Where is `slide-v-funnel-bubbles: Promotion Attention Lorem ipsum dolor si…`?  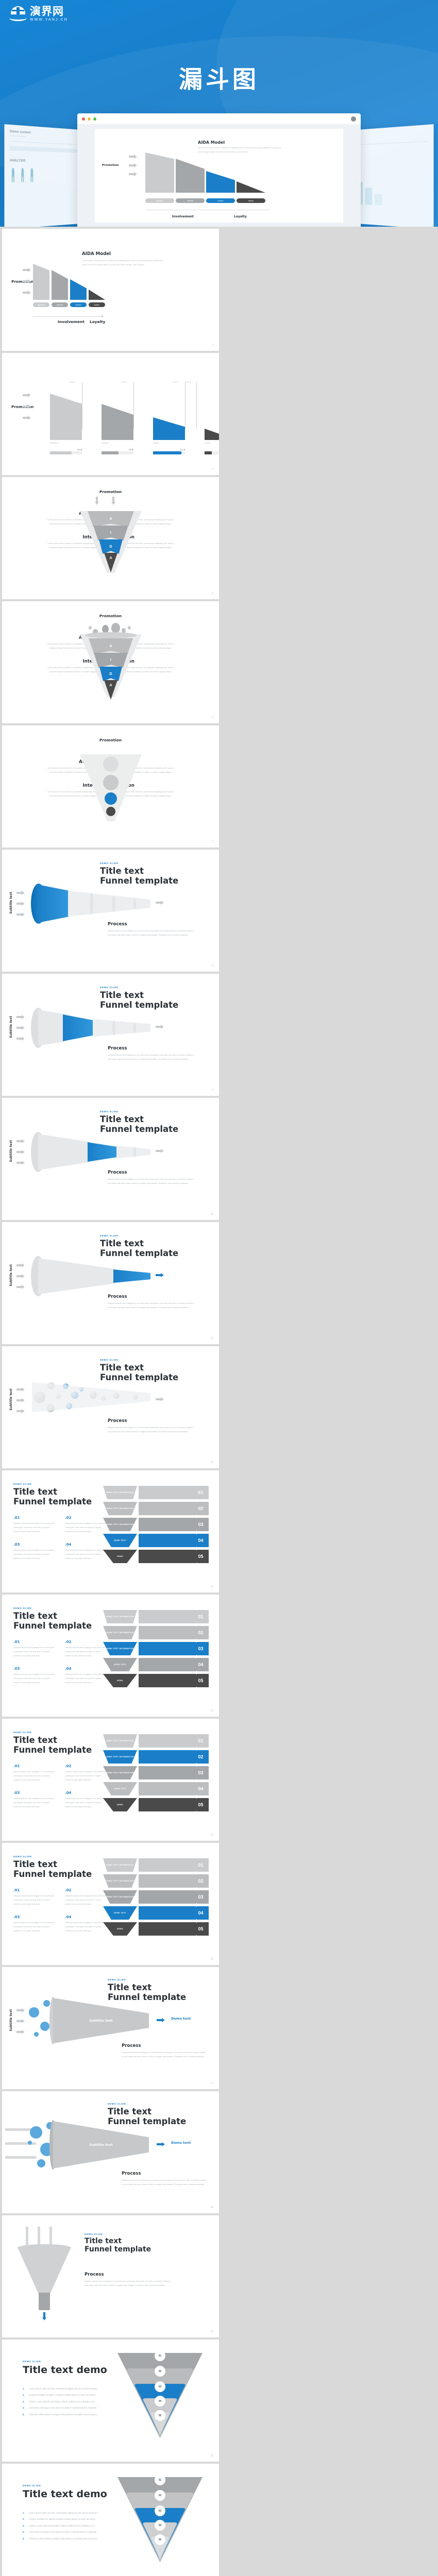 slide-v-funnel-bubbles: Promotion Attention Lorem ipsum dolor si… is located at coordinates (110, 662).